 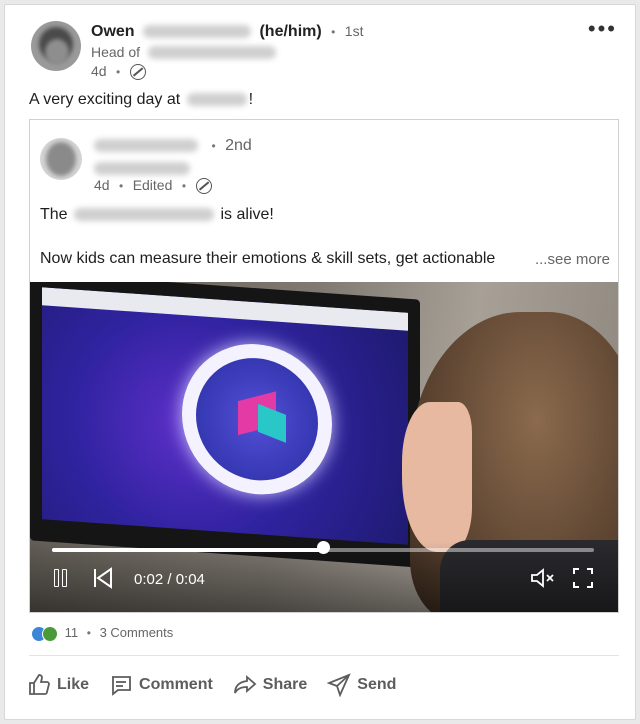 I want to click on author-pronouns: (he/him), so click(x=290, y=31).